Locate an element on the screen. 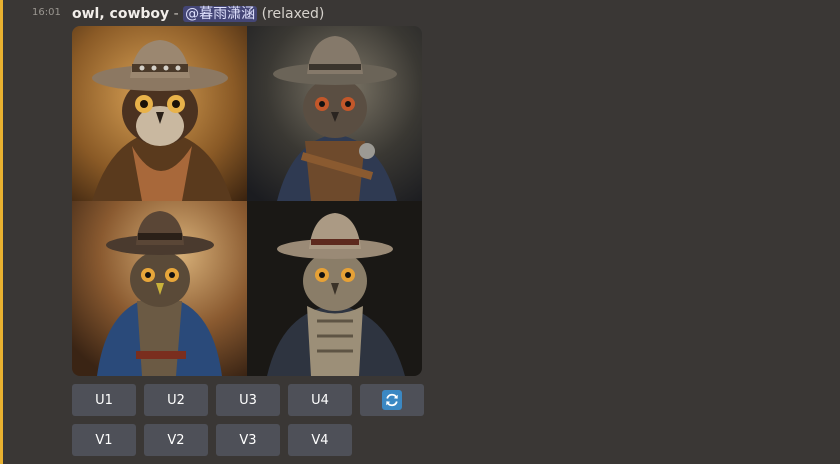 The image size is (840, 464). reroll-button is located at coordinates (392, 400).